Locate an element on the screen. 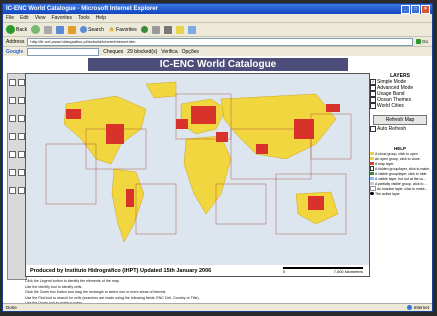 The image size is (437, 316). history-icon is located at coordinates (144, 29).